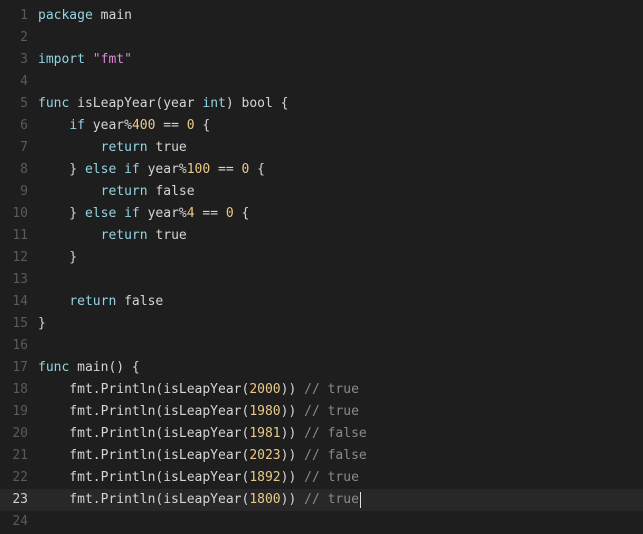 The image size is (643, 534). I want to click on line-number: 7, so click(24, 147).